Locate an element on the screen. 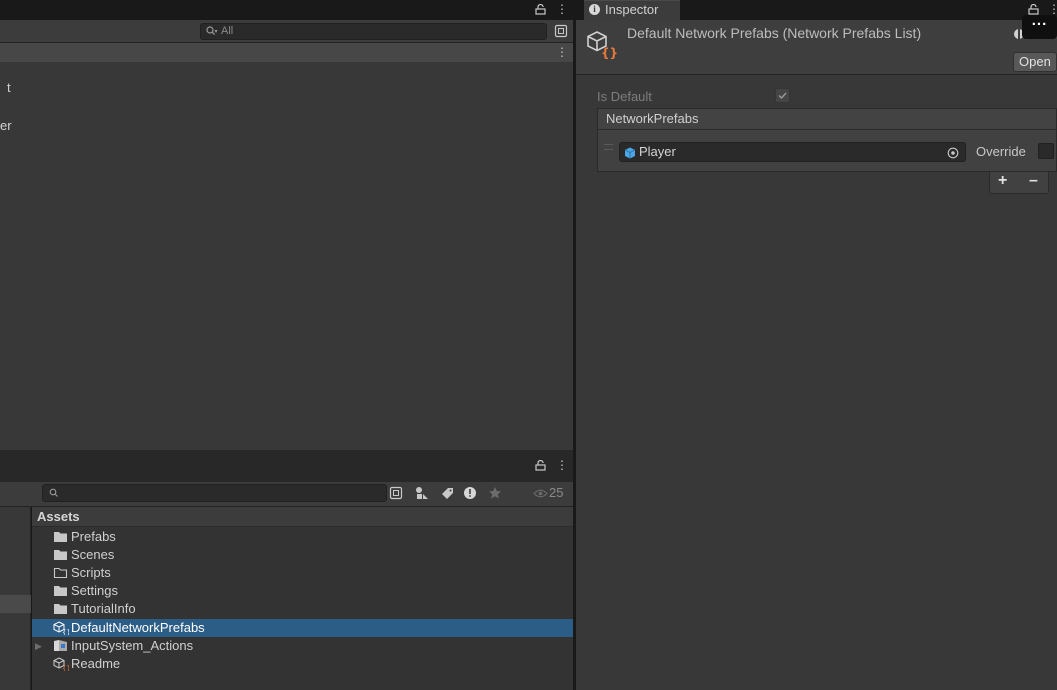 The width and height of the screenshot is (1057, 690). search-icon: ▾ is located at coordinates (212, 31).